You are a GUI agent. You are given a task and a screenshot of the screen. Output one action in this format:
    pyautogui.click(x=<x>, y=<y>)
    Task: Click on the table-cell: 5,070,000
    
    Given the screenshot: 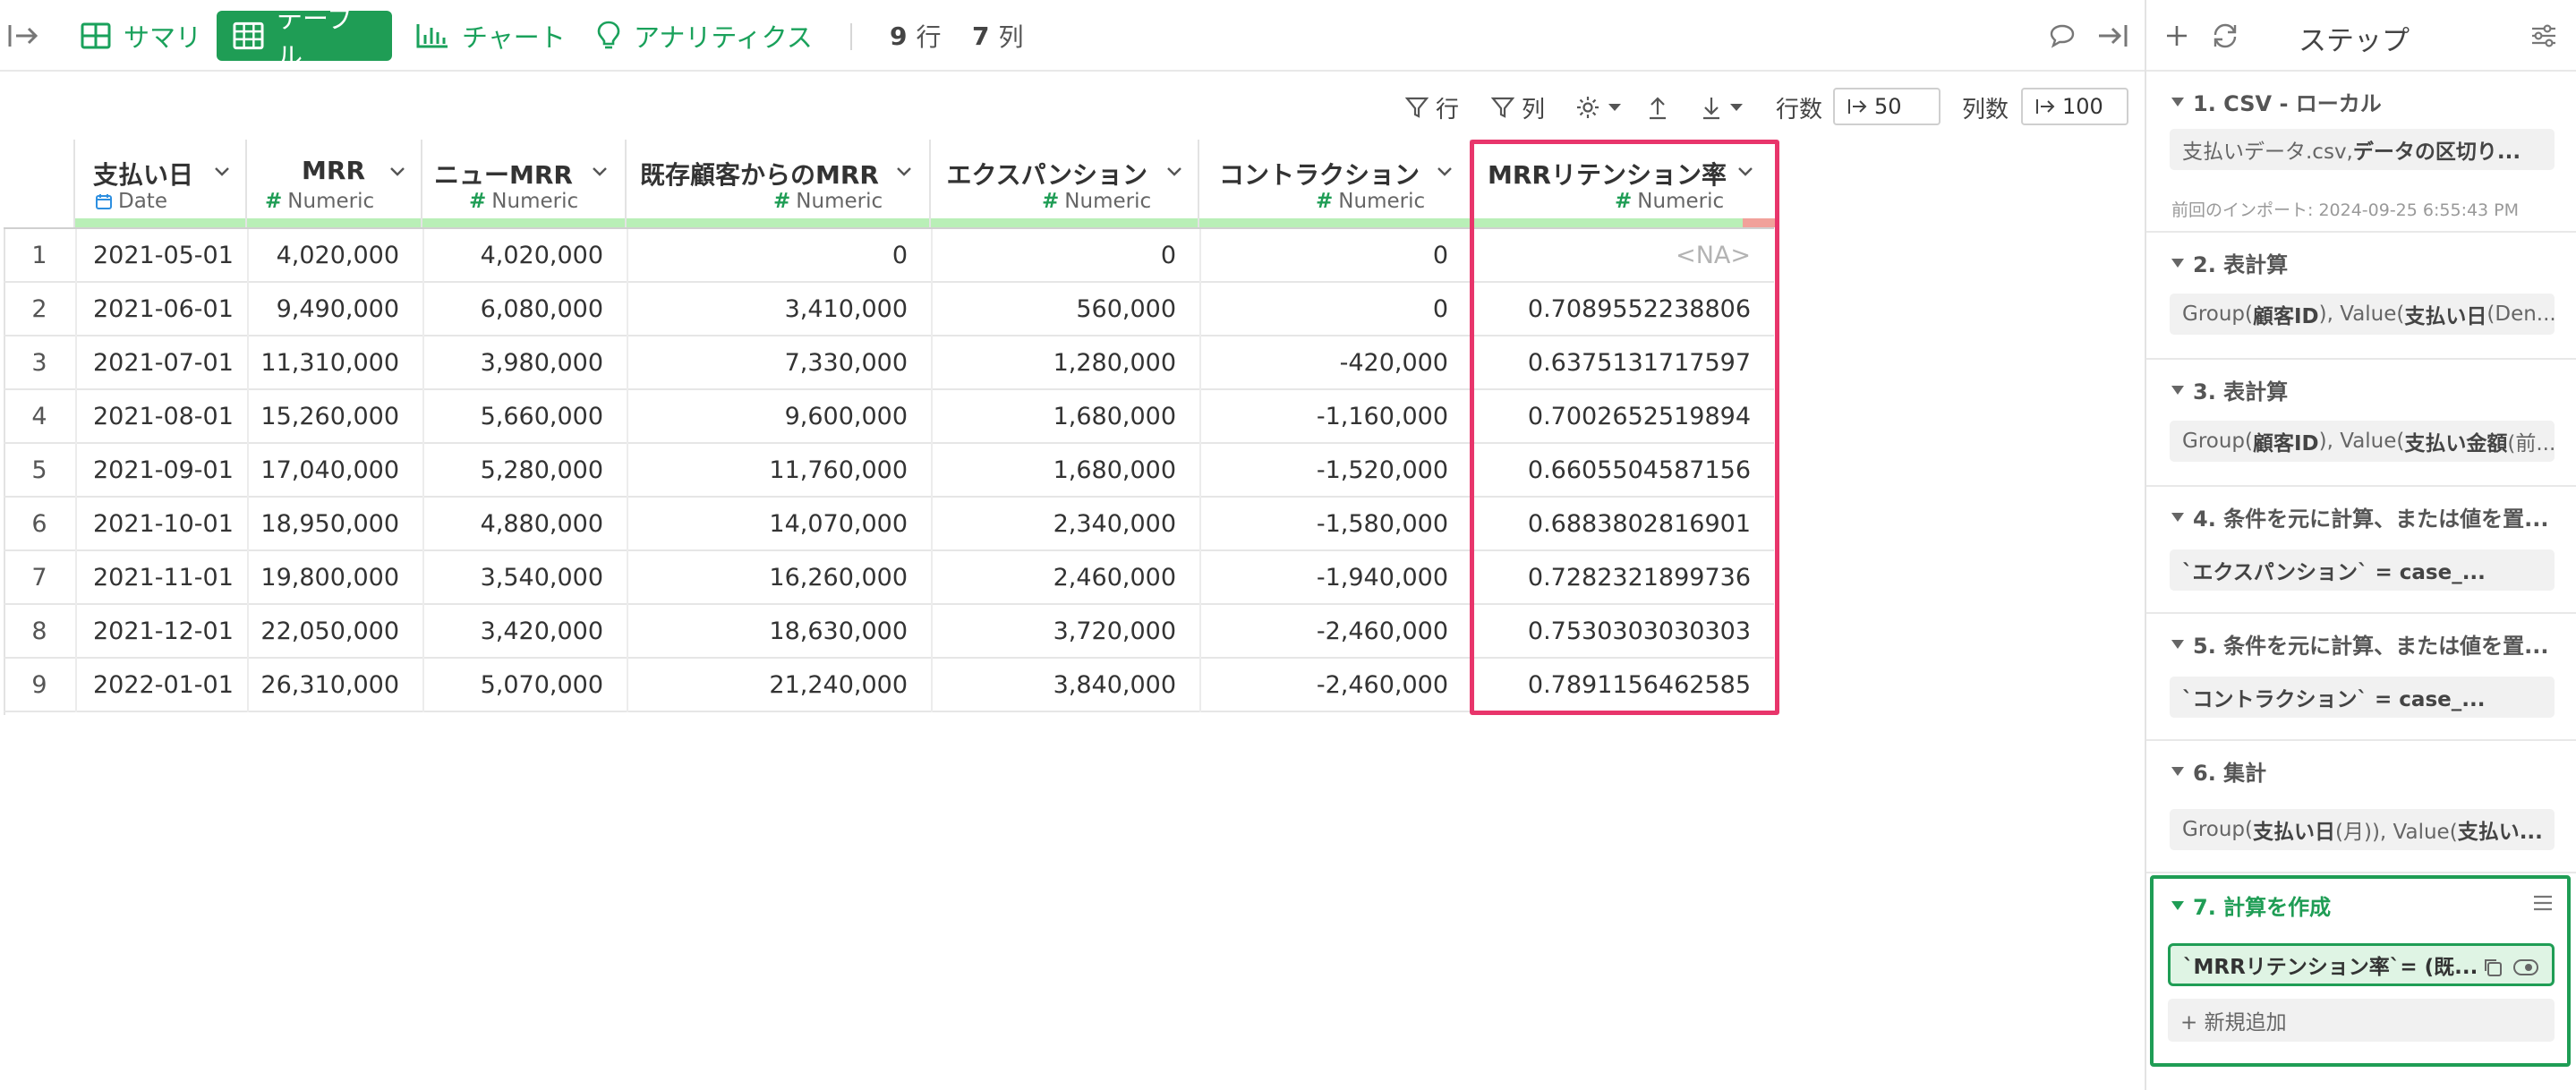 What is the action you would take?
    pyautogui.click(x=512, y=685)
    